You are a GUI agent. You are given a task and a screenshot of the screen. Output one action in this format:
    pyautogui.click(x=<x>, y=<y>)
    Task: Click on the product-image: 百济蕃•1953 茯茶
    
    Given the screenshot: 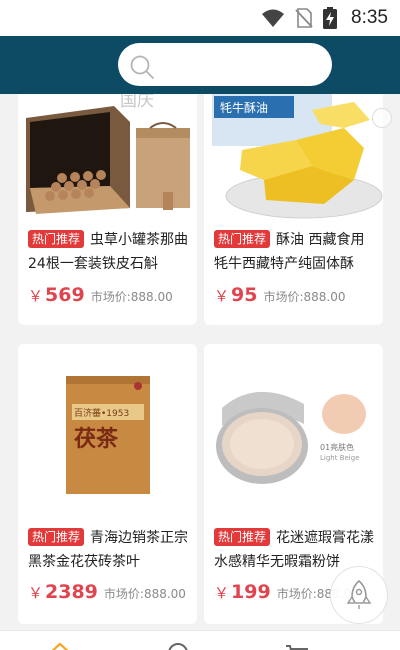 What is the action you would take?
    pyautogui.click(x=107, y=434)
    